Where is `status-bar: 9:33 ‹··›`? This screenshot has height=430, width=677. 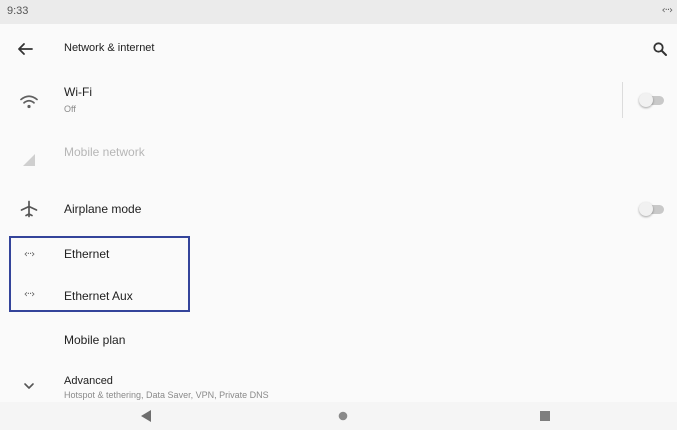 status-bar: 9:33 ‹··› is located at coordinates (338, 12).